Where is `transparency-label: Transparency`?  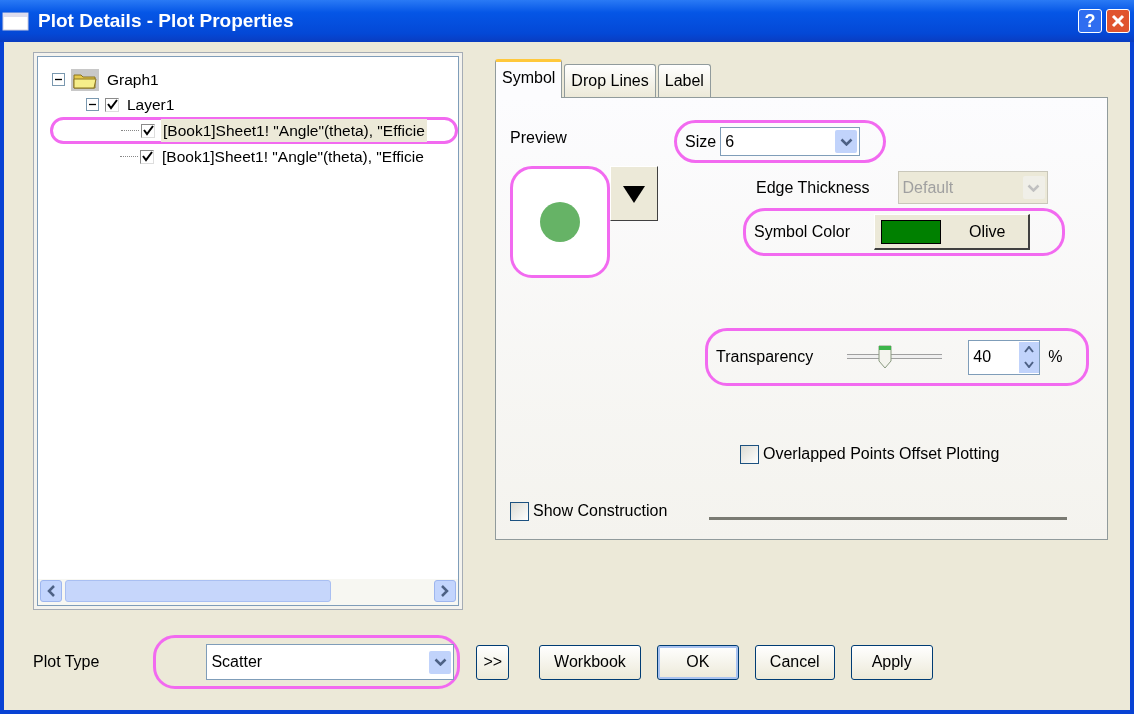 transparency-label: Transparency is located at coordinates (765, 357).